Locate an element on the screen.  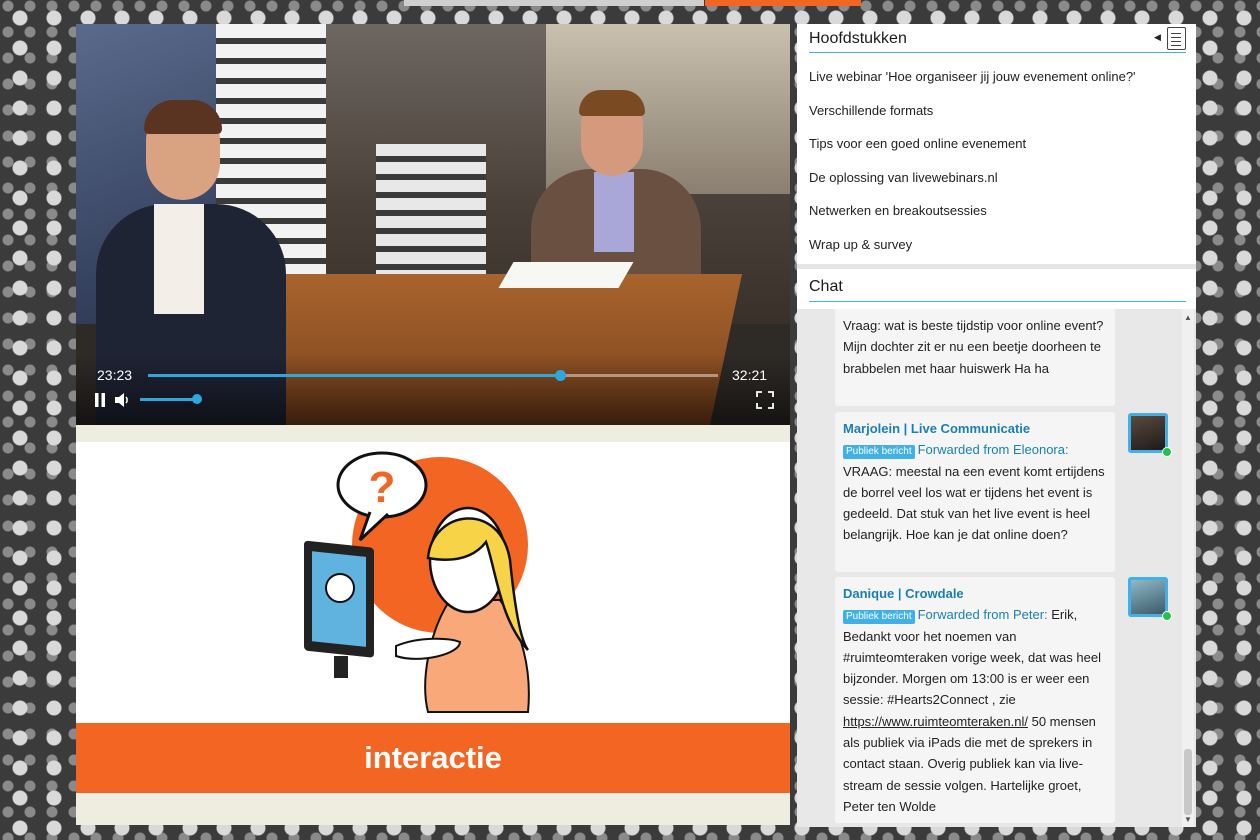
chapters-title: Hoofdstukken is located at coordinates (858, 38).